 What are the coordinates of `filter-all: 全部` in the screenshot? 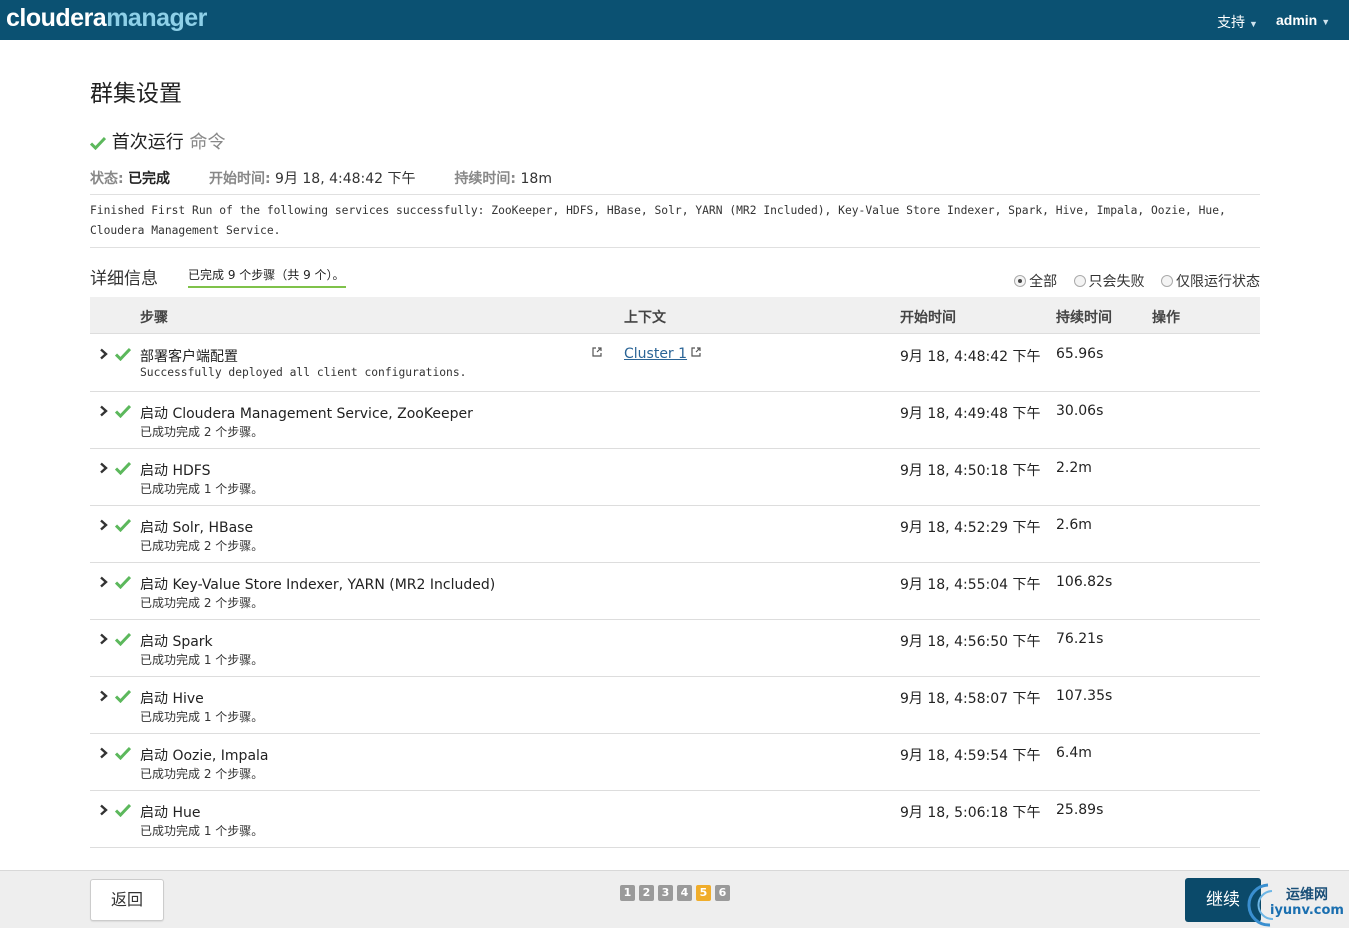 It's located at (1035, 282).